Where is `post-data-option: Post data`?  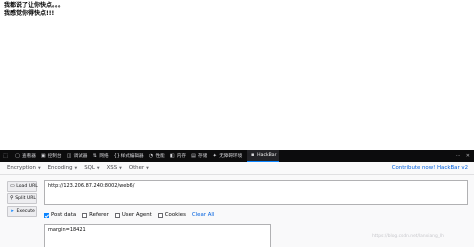
post-data-option: Post data is located at coordinates (60, 215).